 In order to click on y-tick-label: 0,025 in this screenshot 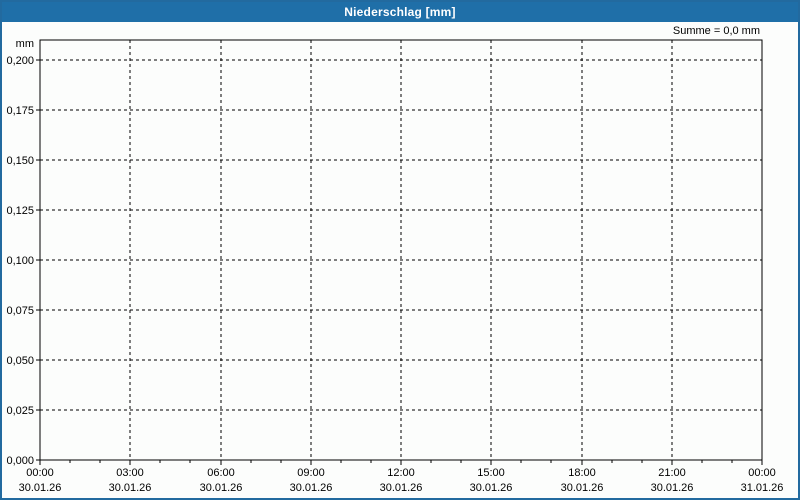, I will do `click(20, 411)`.